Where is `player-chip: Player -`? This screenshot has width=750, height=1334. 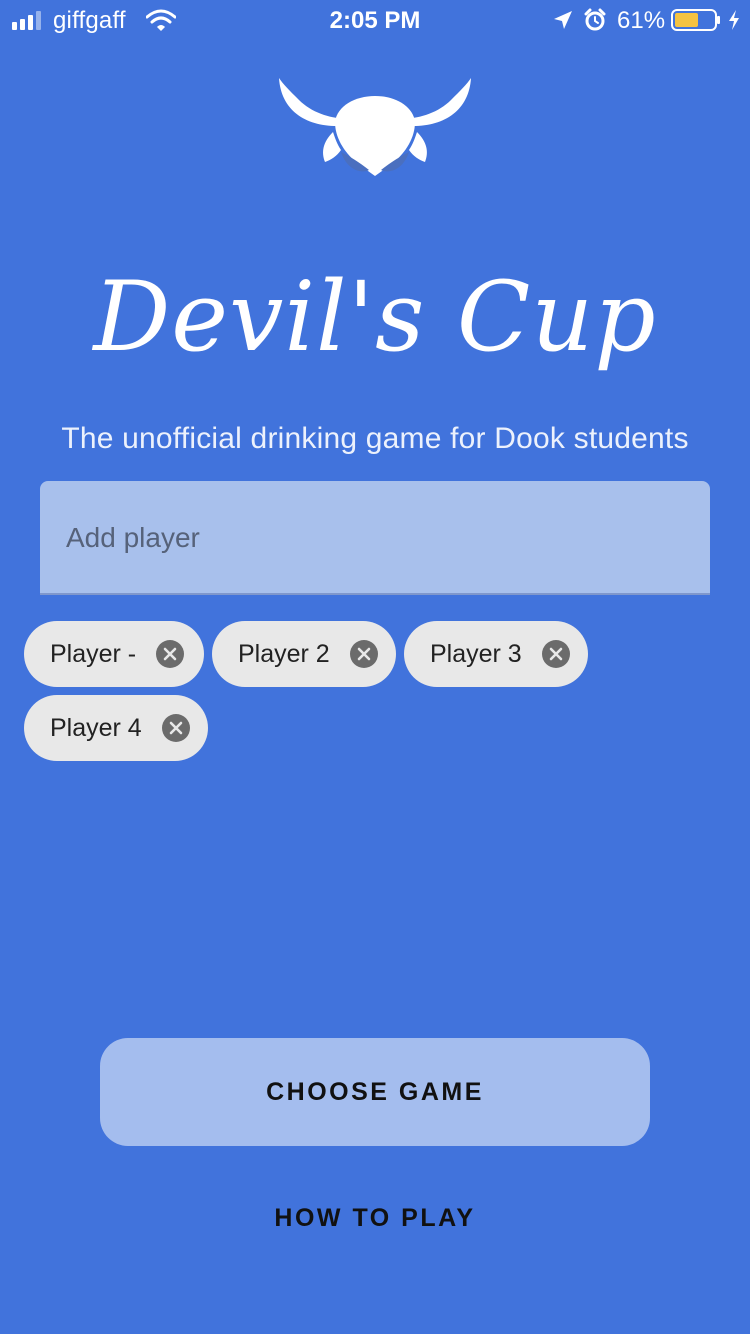 player-chip: Player - is located at coordinates (114, 654).